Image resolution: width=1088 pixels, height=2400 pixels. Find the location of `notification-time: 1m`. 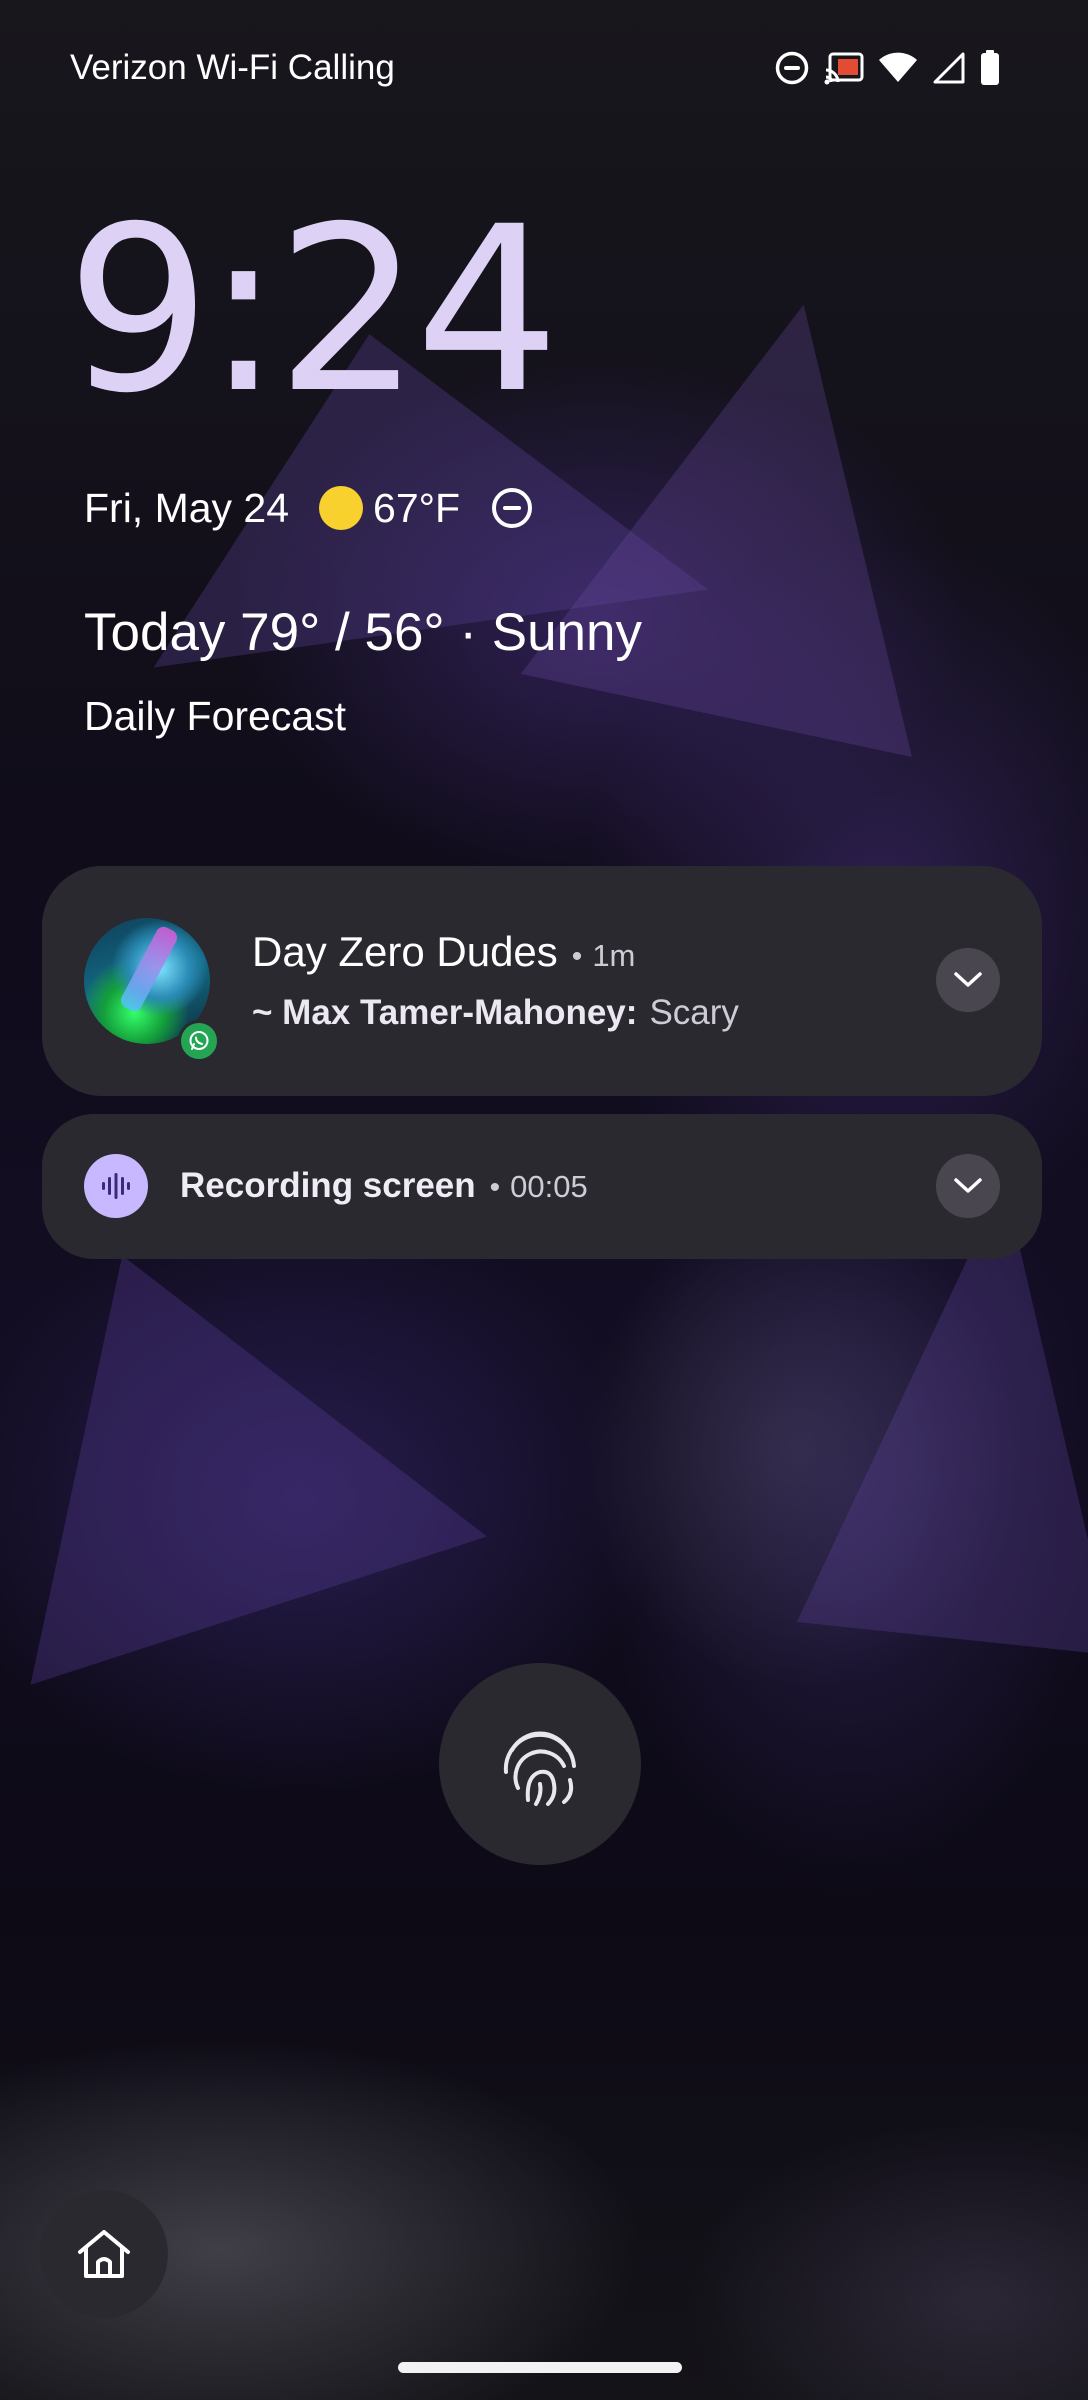

notification-time: 1m is located at coordinates (614, 955).